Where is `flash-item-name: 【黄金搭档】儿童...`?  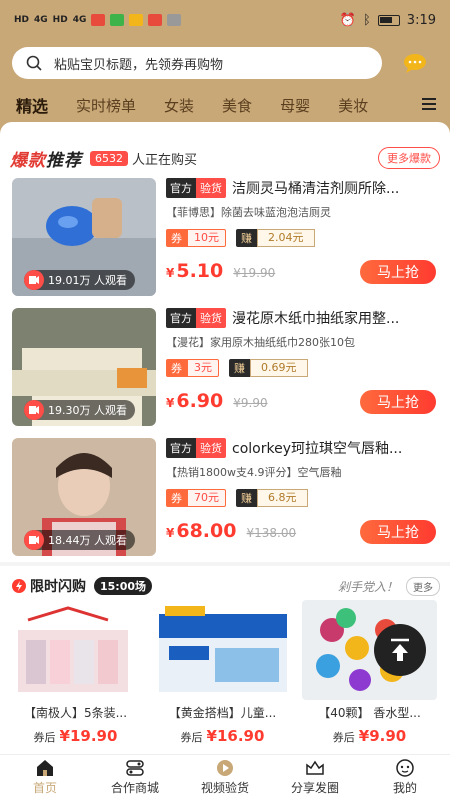
flash-item-name: 【黄金搭档】儿童... is located at coordinates (222, 713).